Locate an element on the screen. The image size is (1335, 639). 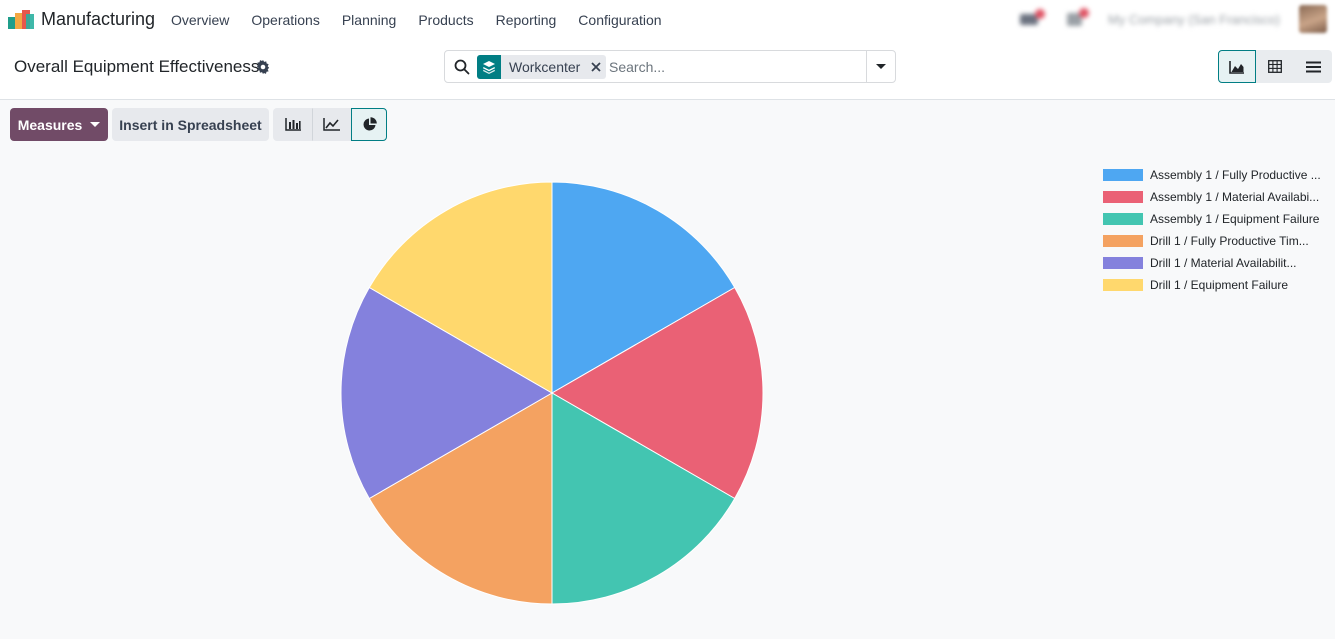
table-icon is located at coordinates (1275, 66).